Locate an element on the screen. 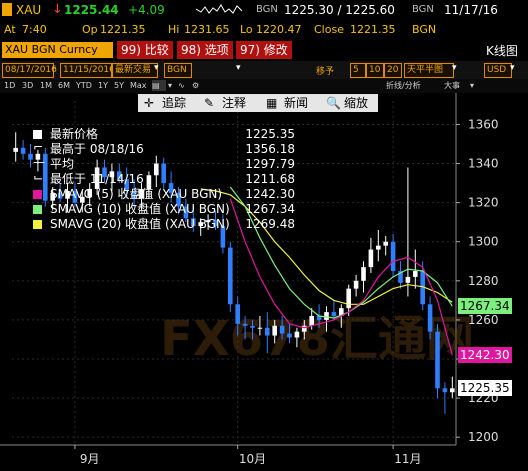  events-tool: 大事 is located at coordinates (452, 85).